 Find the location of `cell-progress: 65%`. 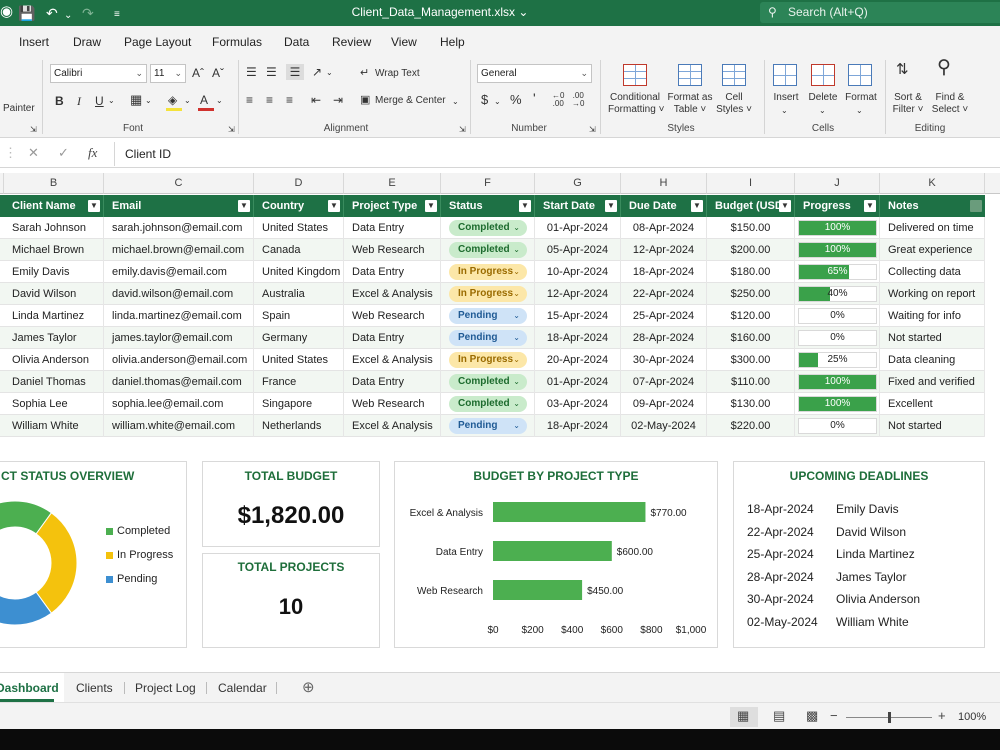

cell-progress: 65% is located at coordinates (837, 272).